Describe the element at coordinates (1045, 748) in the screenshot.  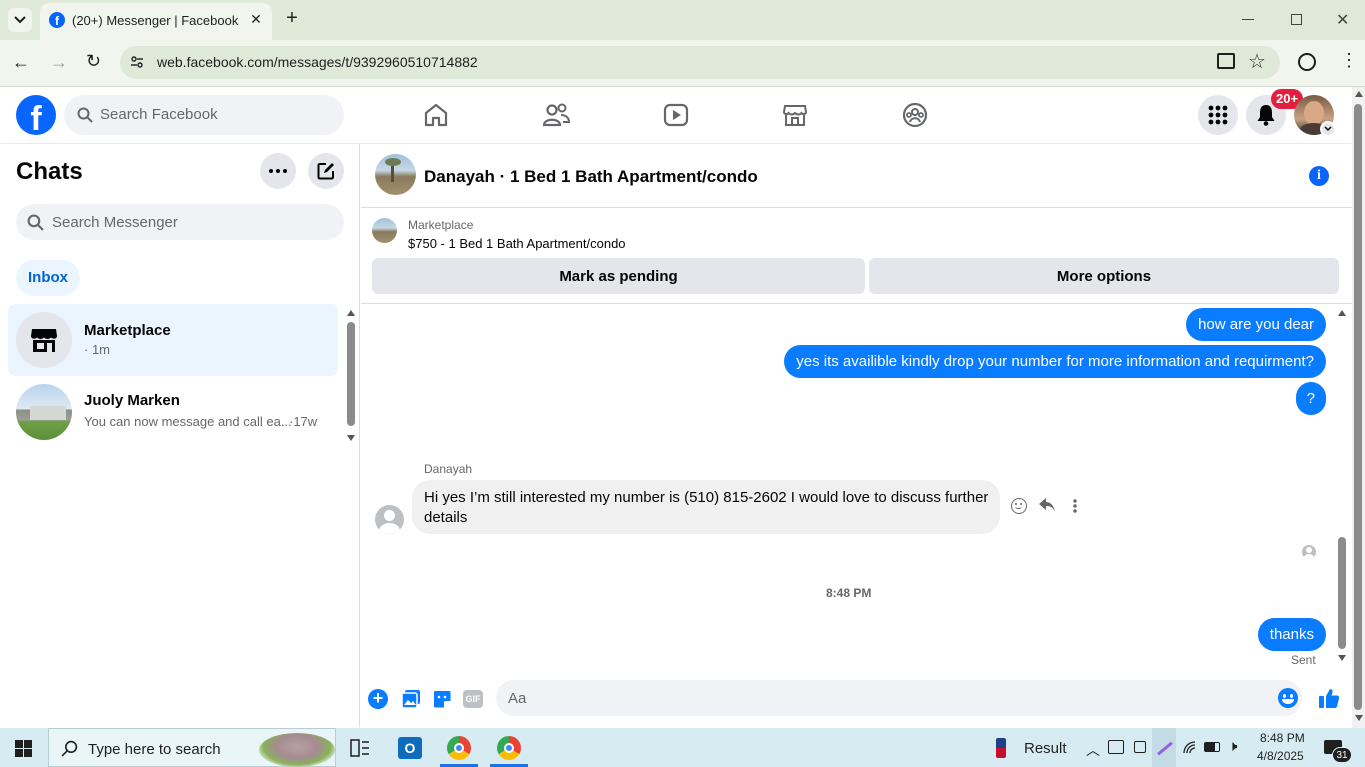
I see `news-widget-text: Result` at that location.